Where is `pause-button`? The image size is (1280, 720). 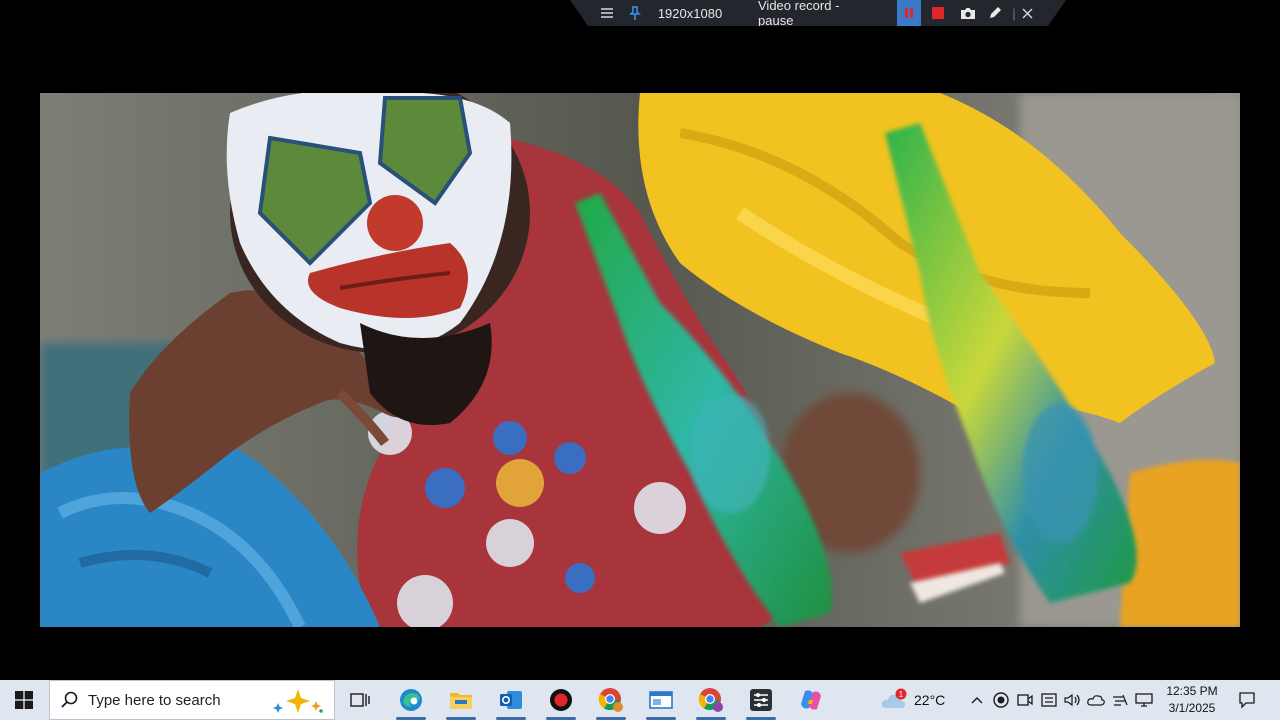
pause-button is located at coordinates (909, 13).